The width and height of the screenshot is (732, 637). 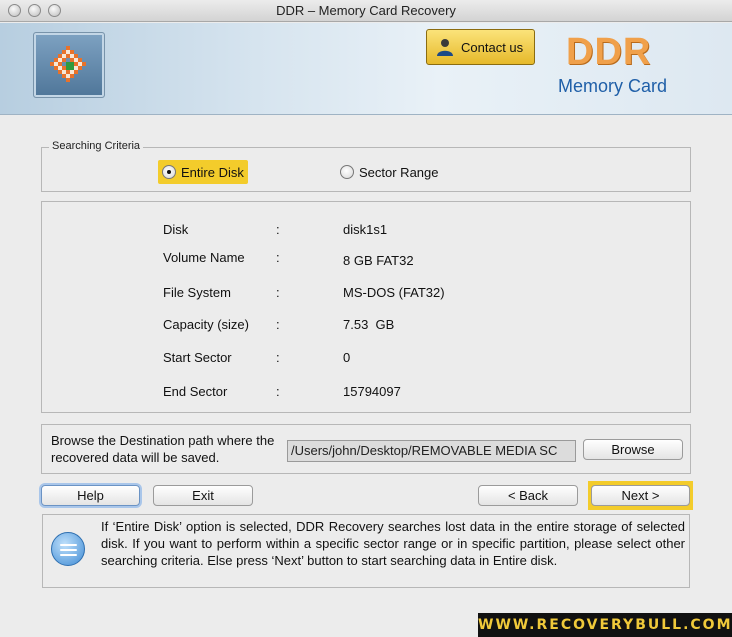 What do you see at coordinates (278, 357) in the screenshot?
I see `start-sector-colon: :` at bounding box center [278, 357].